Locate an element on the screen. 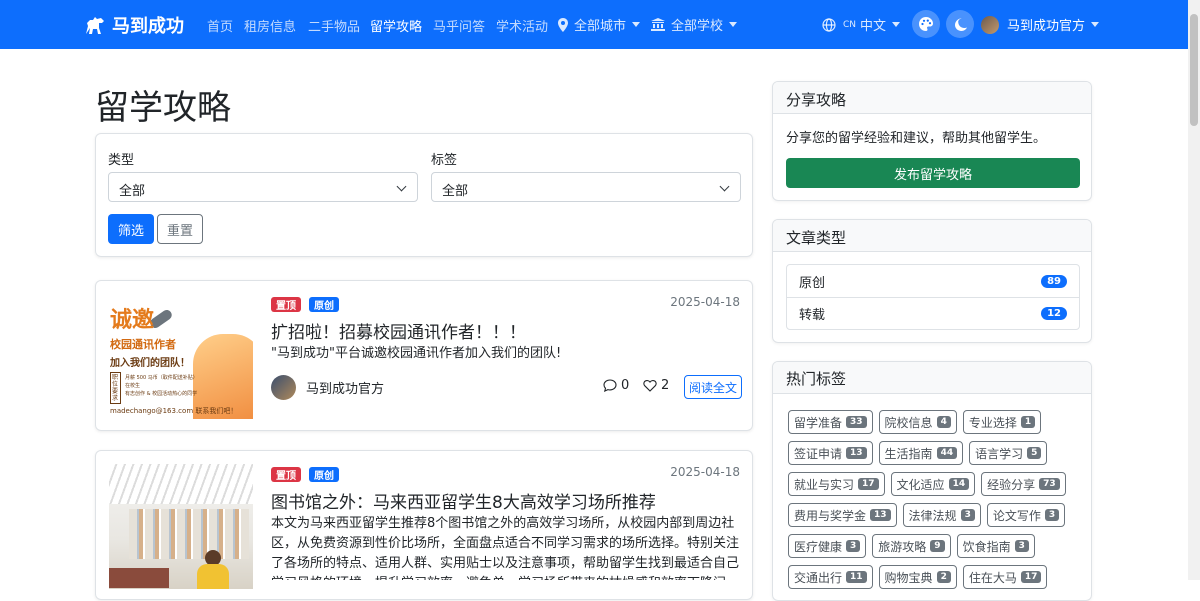 This screenshot has height=601, width=1200. tag-chip: 购物宝典 2 is located at coordinates (917, 577).